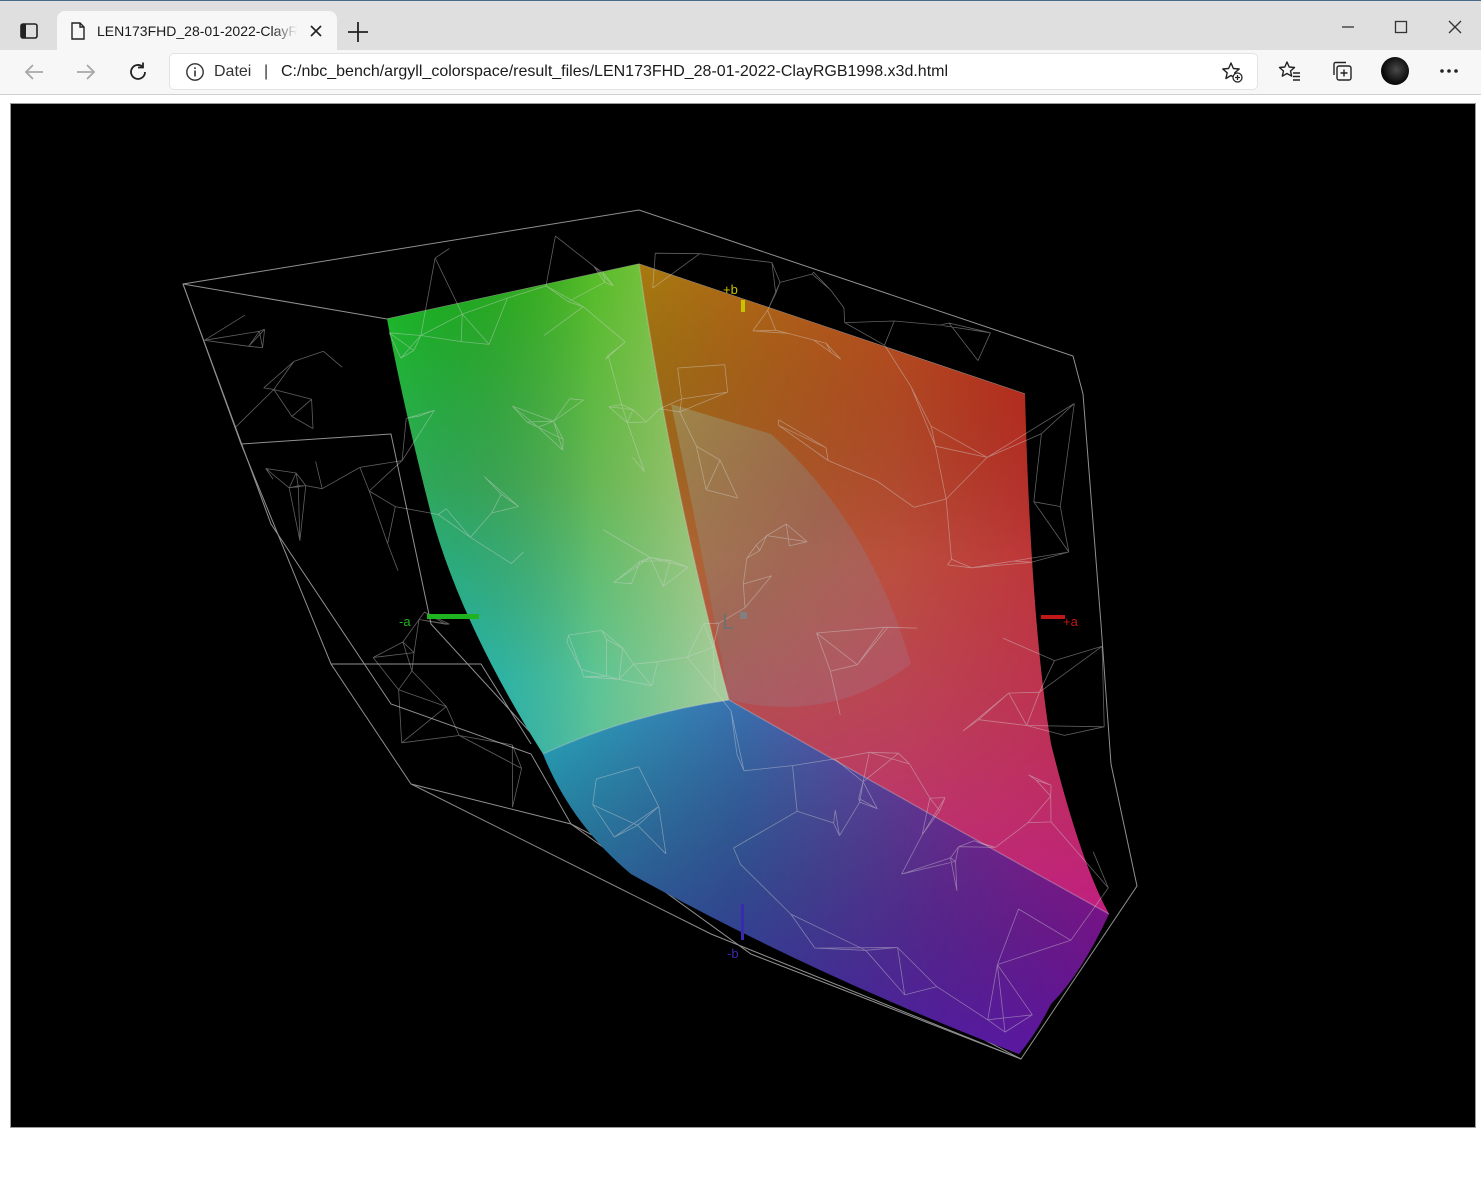 Image resolution: width=1481 pixels, height=1200 pixels. What do you see at coordinates (1053, 617) in the screenshot?
I see `plus-a-axis-marker` at bounding box center [1053, 617].